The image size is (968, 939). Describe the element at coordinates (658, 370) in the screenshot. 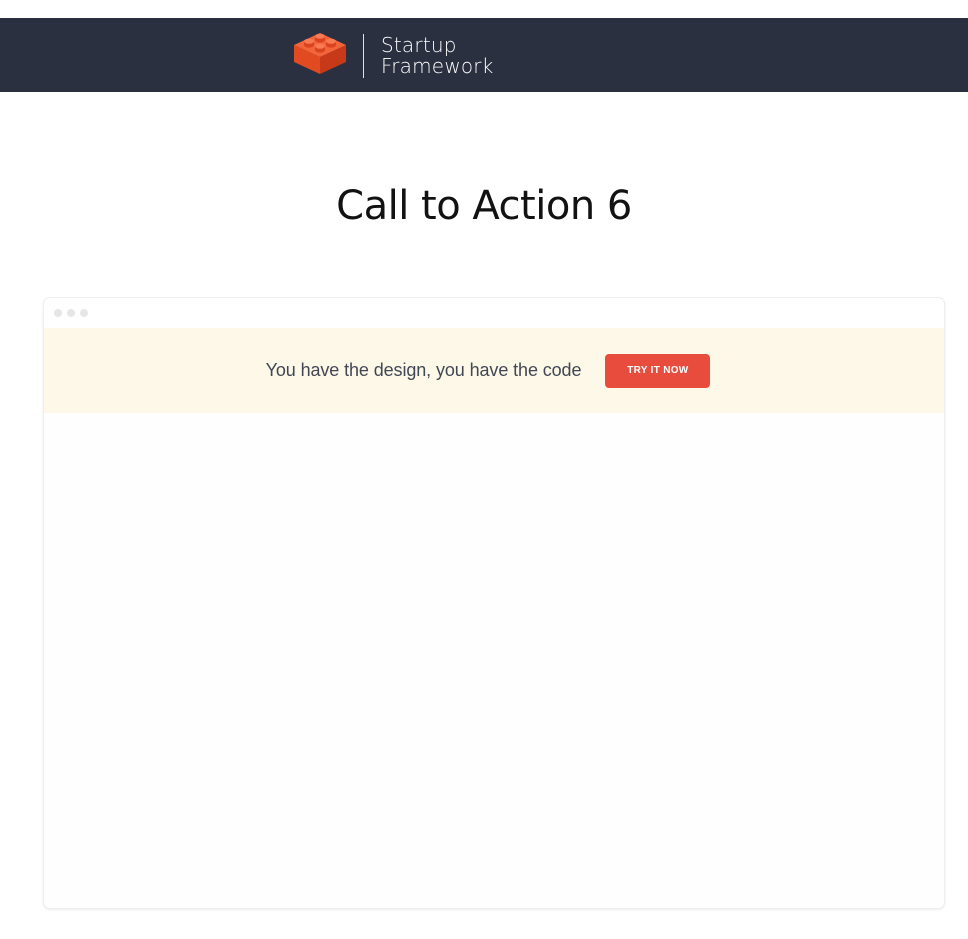

I see `try-it-now-button: TRY IT NOW` at that location.